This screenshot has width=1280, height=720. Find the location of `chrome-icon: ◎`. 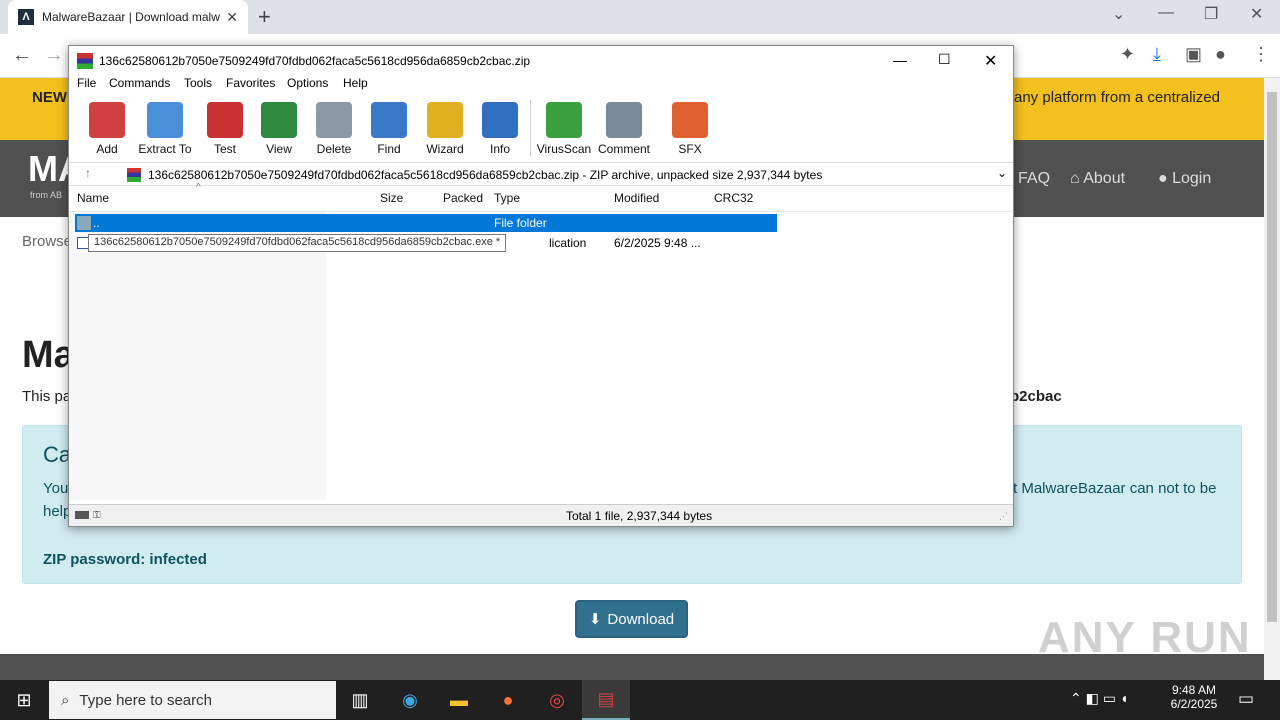

chrome-icon: ◎ is located at coordinates (557, 700).